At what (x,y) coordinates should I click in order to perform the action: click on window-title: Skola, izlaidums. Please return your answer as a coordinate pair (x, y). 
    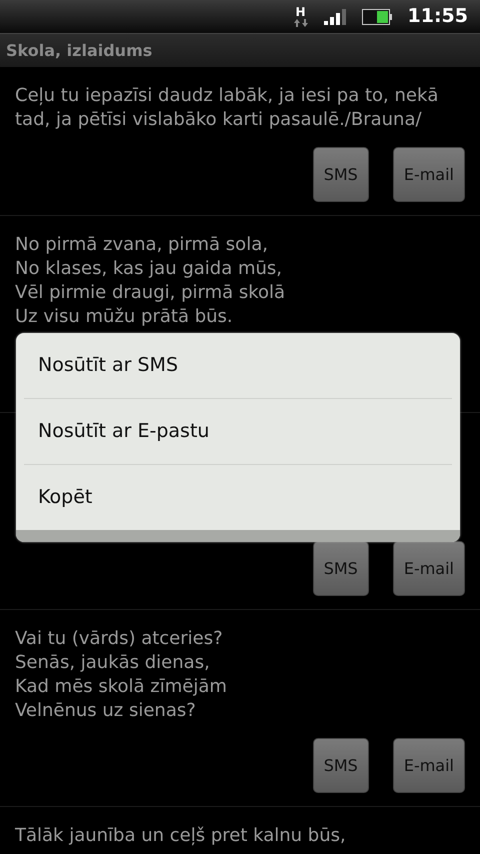
    Looking at the image, I should click on (78, 51).